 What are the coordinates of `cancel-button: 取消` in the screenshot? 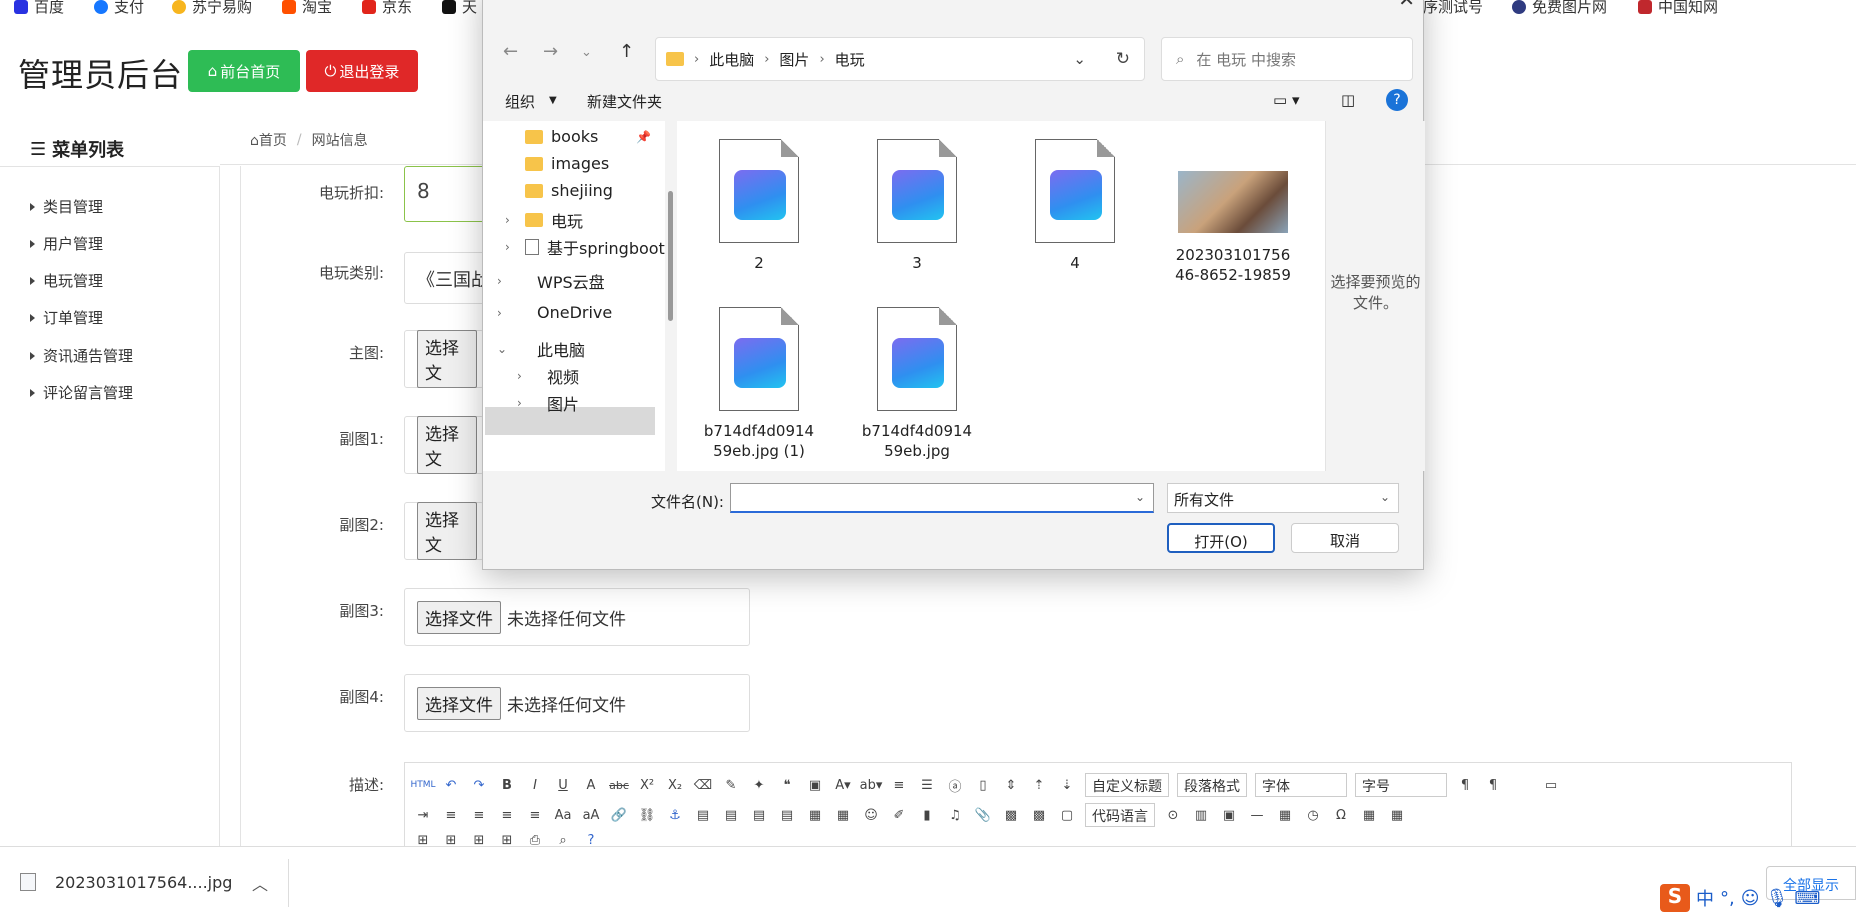 It's located at (1345, 538).